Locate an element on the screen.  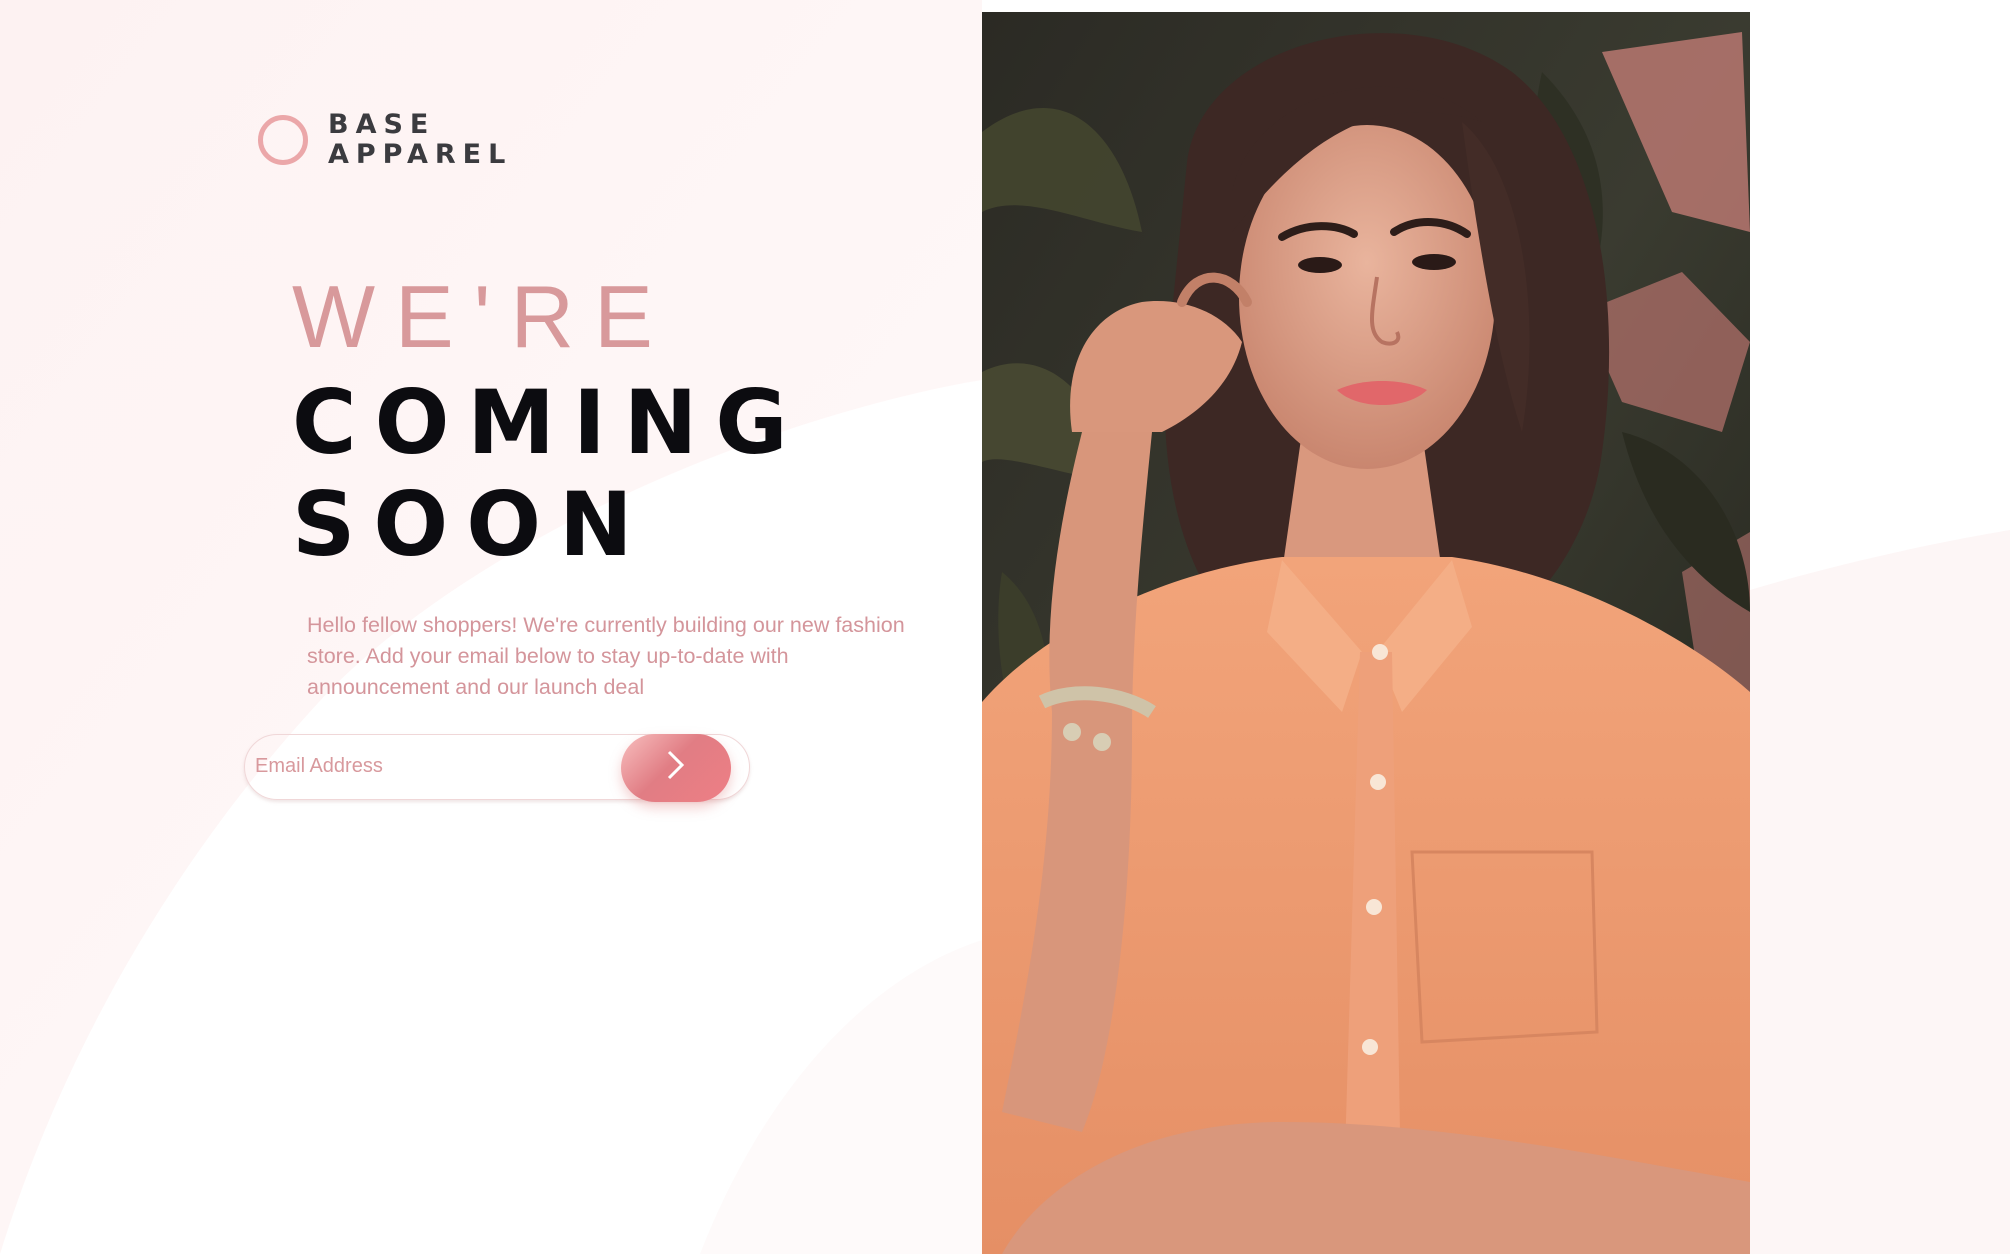
brand-name-line2: APPAREL is located at coordinates (420, 154).